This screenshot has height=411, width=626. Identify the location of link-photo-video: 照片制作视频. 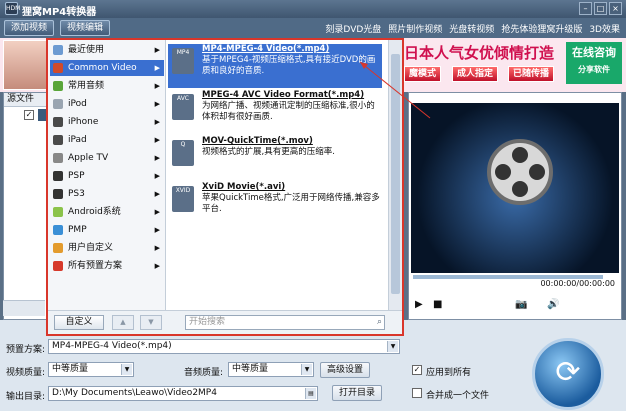
(415, 28).